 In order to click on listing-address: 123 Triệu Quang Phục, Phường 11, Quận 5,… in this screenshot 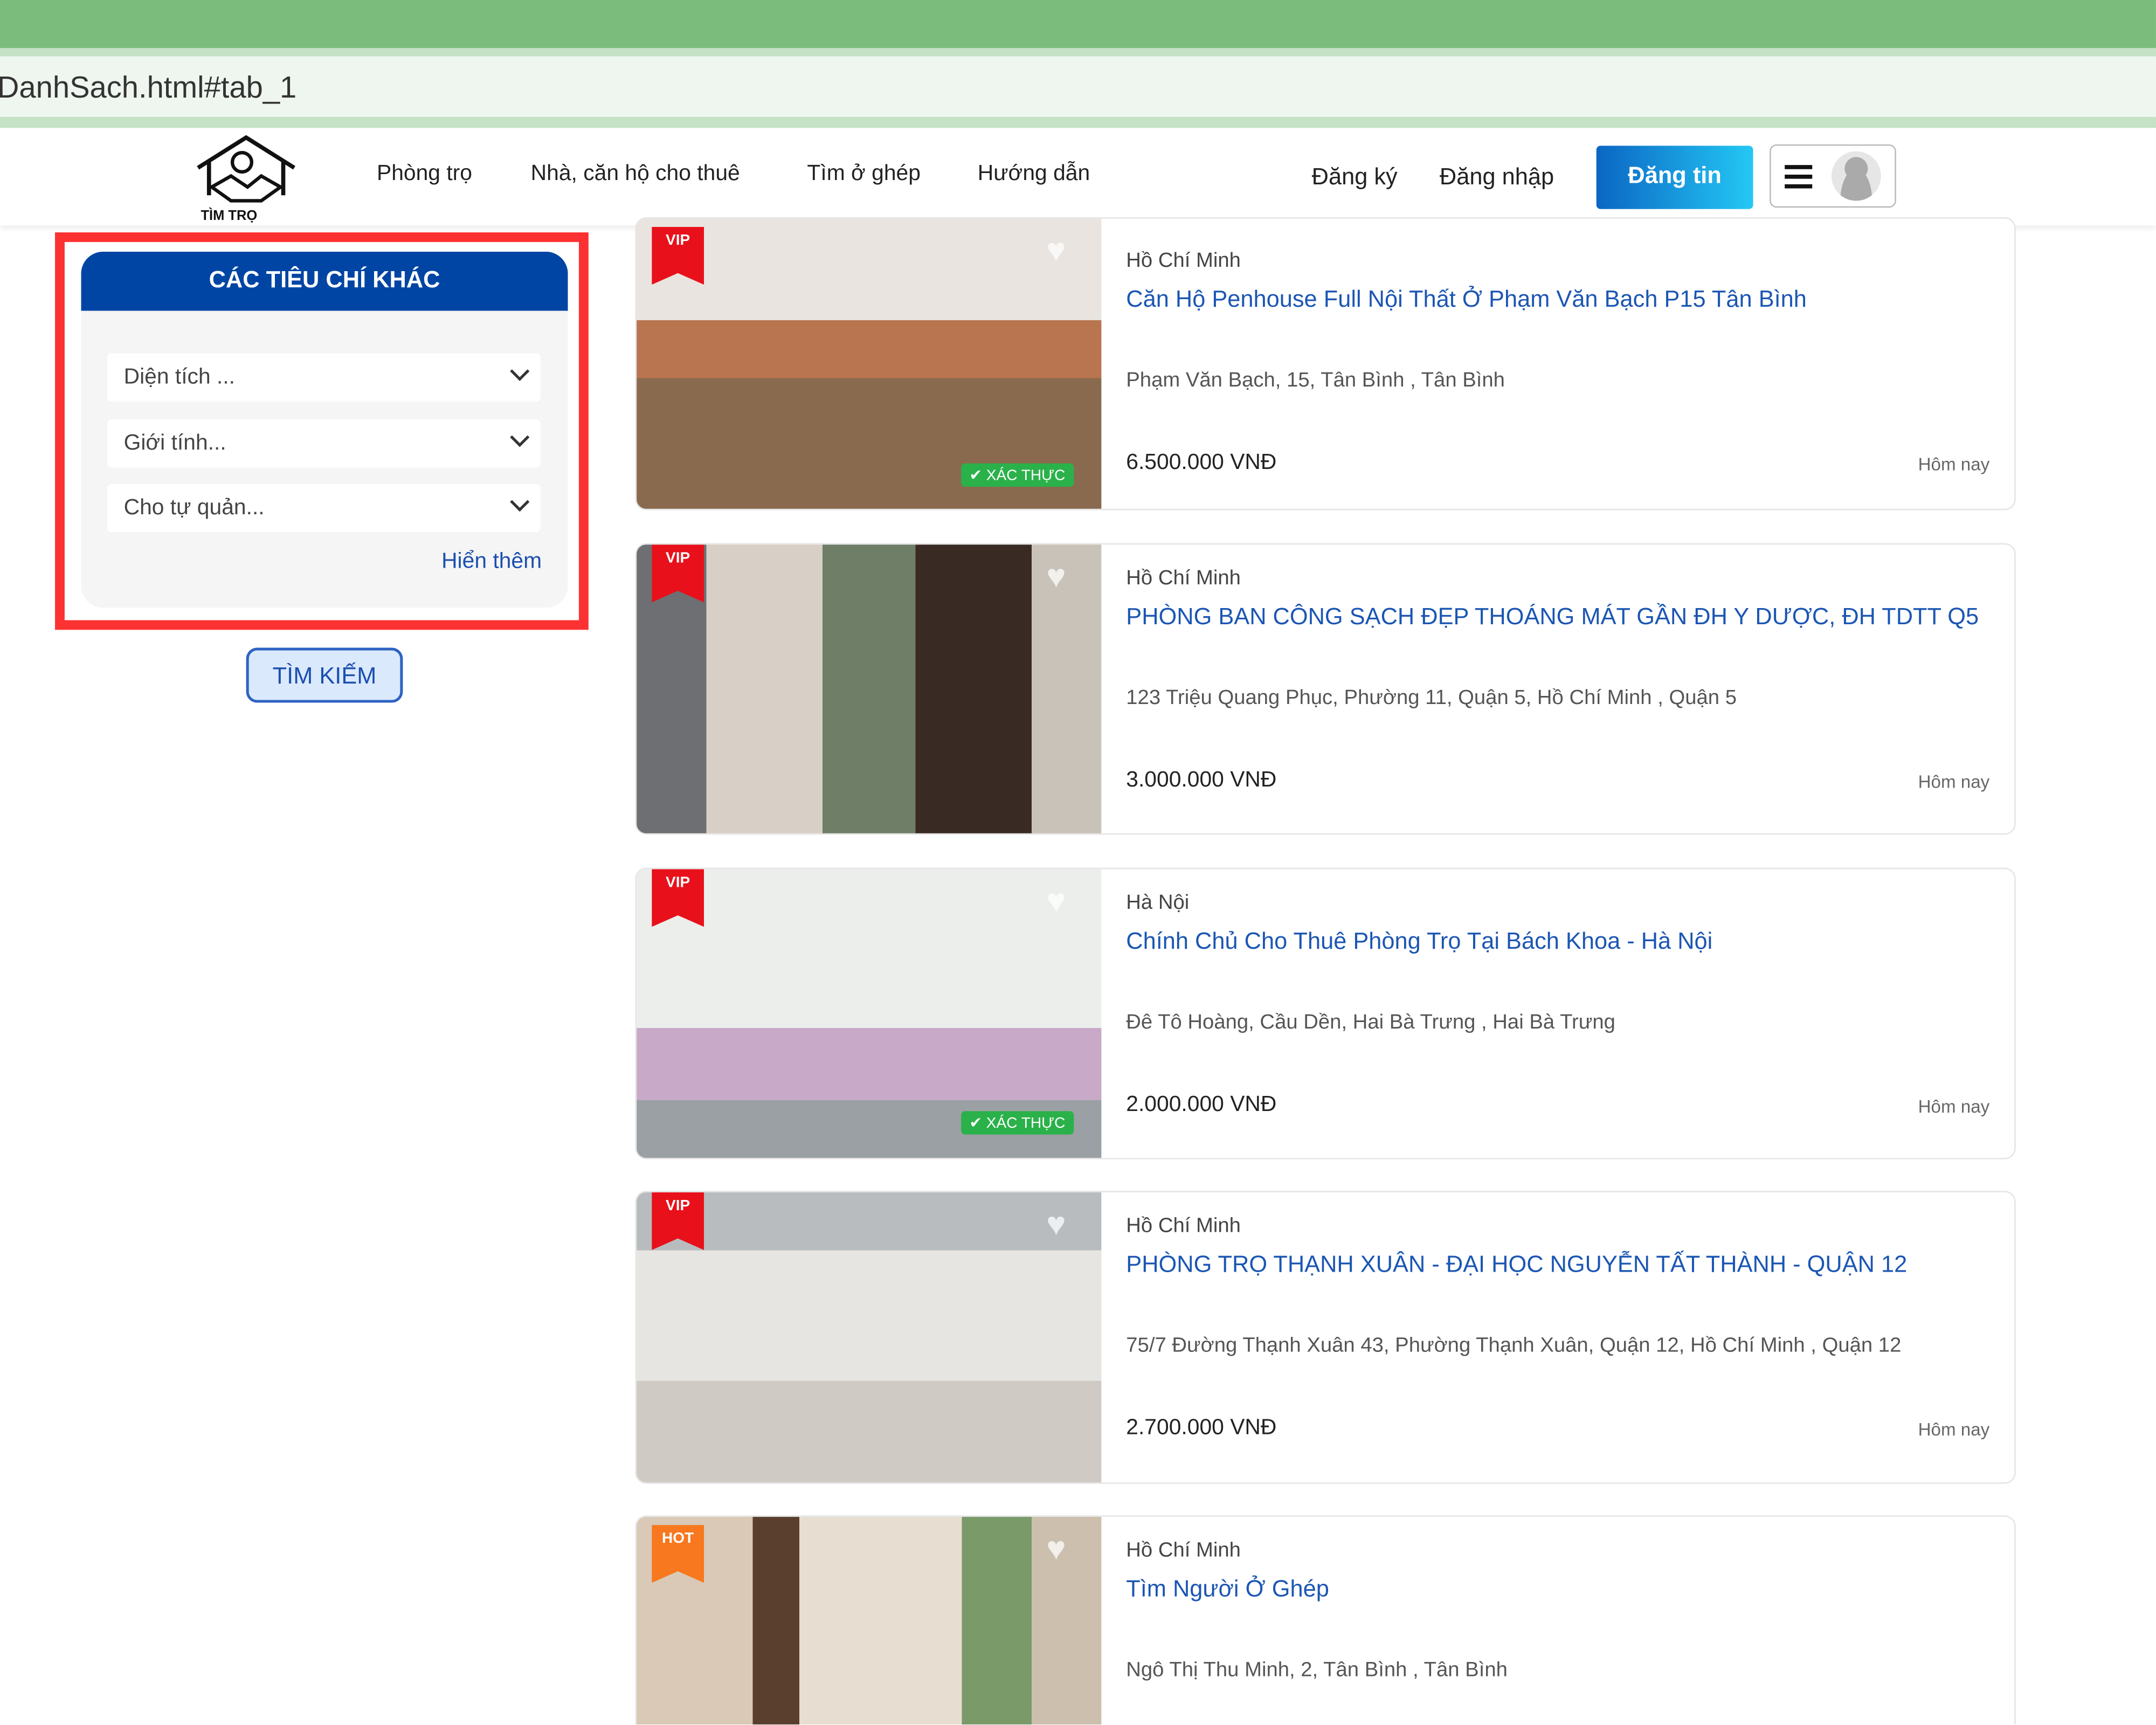, I will do `click(1432, 698)`.